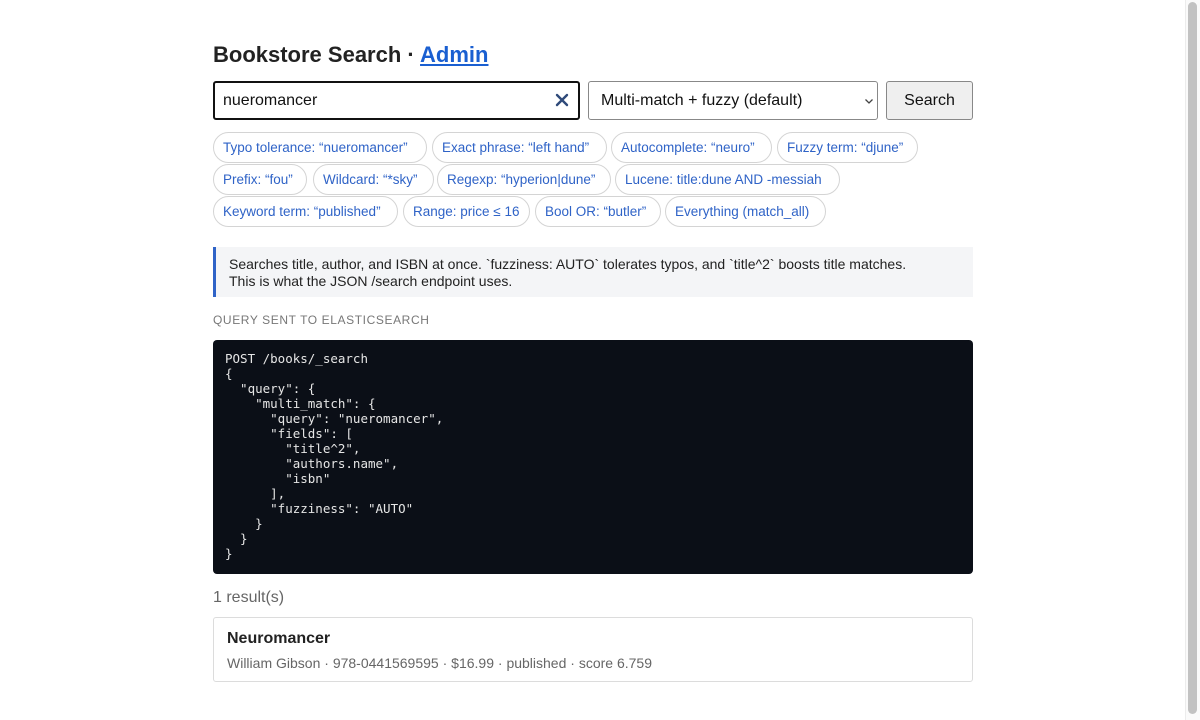  What do you see at coordinates (373, 179) in the screenshot?
I see `example-chip-wildcard: Wildcard: “*sky”` at bounding box center [373, 179].